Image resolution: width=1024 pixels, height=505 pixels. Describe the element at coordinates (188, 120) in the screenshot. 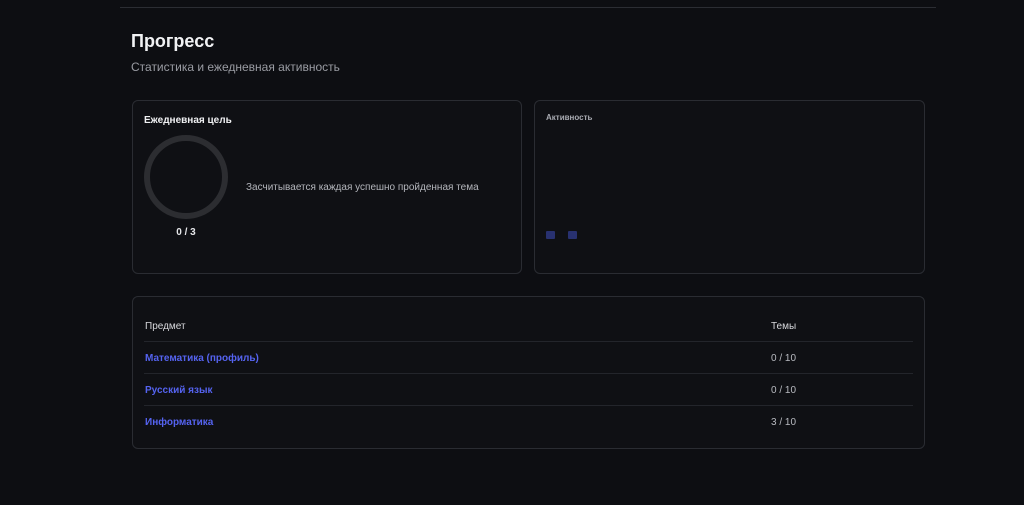

I see `daily-goal-title: Ежедневная цель` at that location.